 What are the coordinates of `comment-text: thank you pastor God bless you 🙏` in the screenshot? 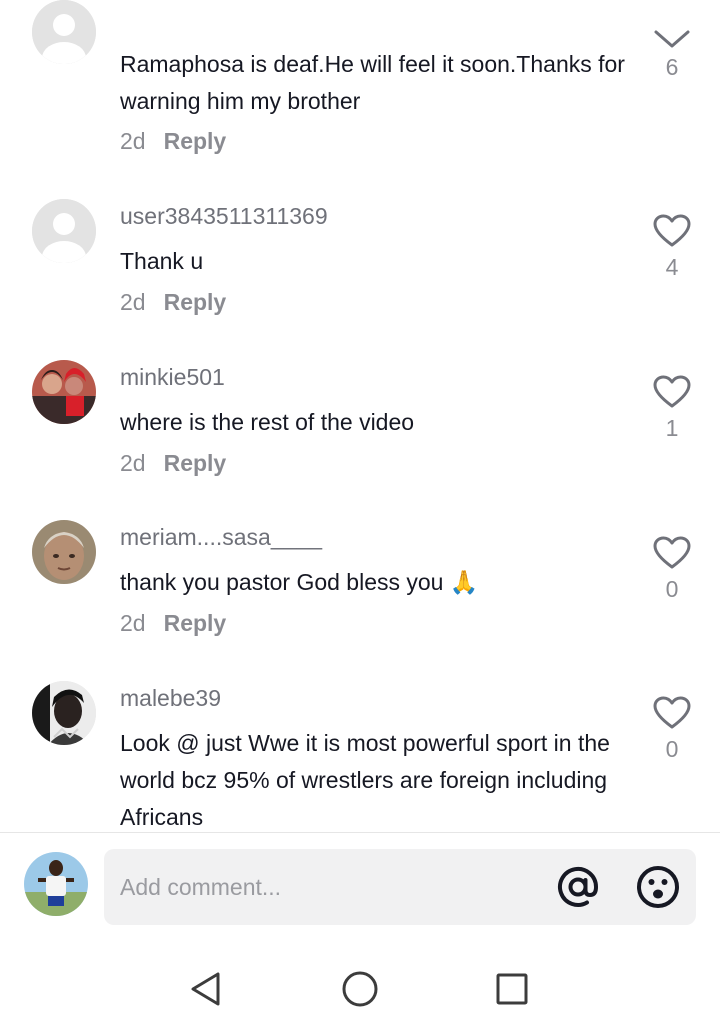 It's located at (299, 582).